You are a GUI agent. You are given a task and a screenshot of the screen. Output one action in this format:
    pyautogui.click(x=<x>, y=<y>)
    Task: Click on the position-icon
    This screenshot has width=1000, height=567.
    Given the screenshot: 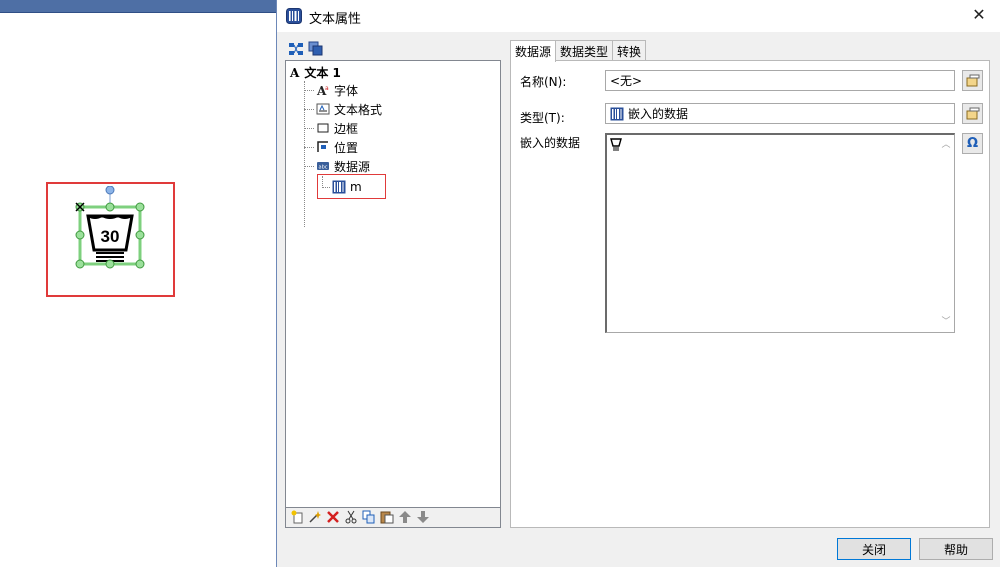 What is the action you would take?
    pyautogui.click(x=323, y=147)
    